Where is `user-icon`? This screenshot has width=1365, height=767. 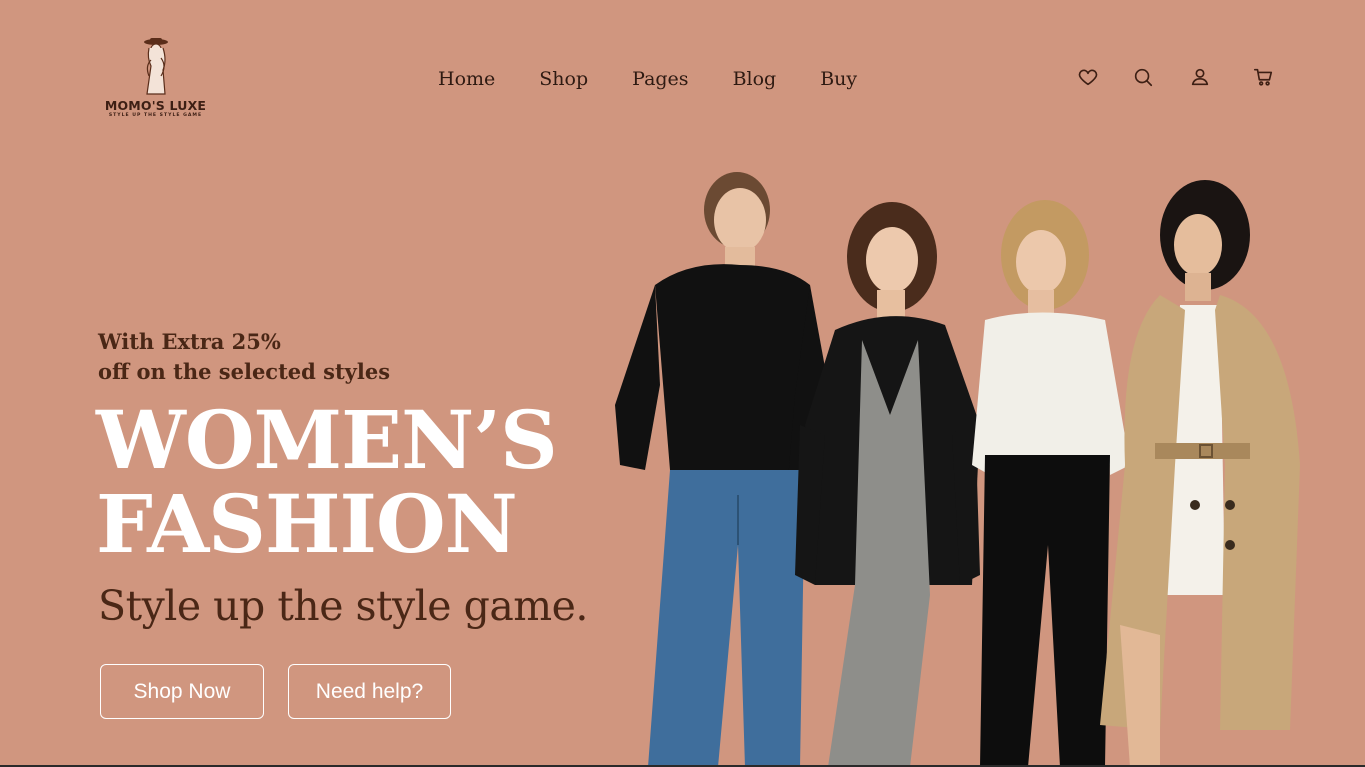 user-icon is located at coordinates (1200, 77).